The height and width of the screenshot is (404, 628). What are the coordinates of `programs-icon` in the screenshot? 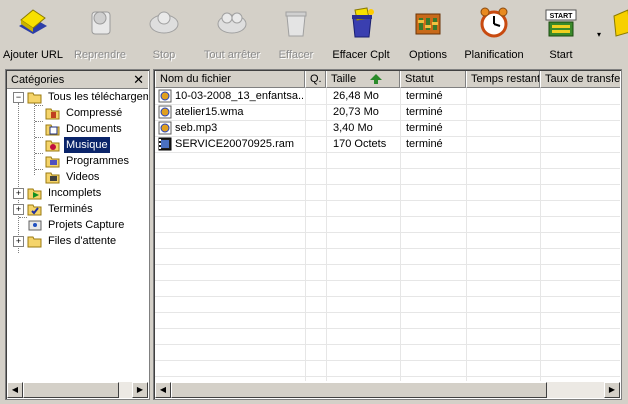 It's located at (52, 162).